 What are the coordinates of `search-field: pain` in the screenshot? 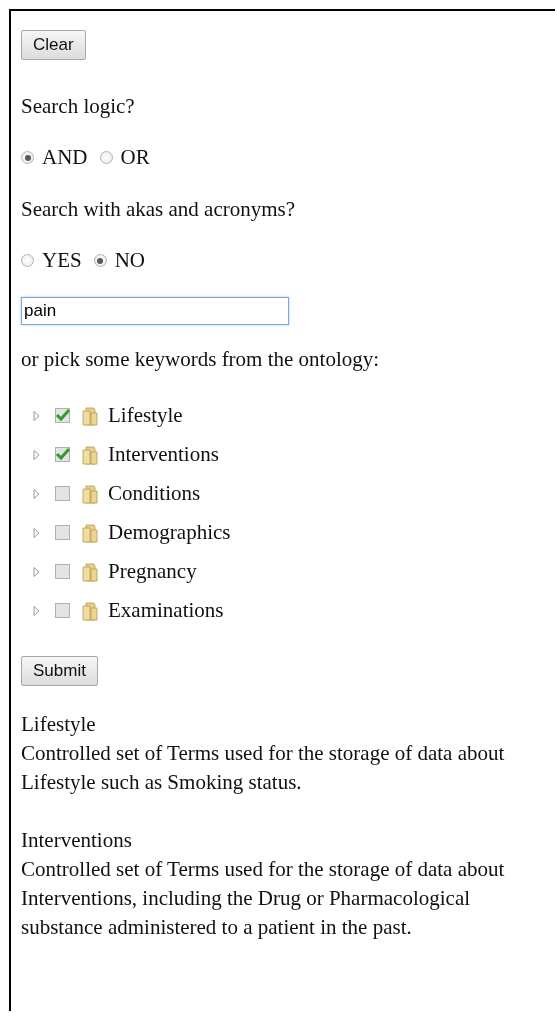 It's located at (155, 311).